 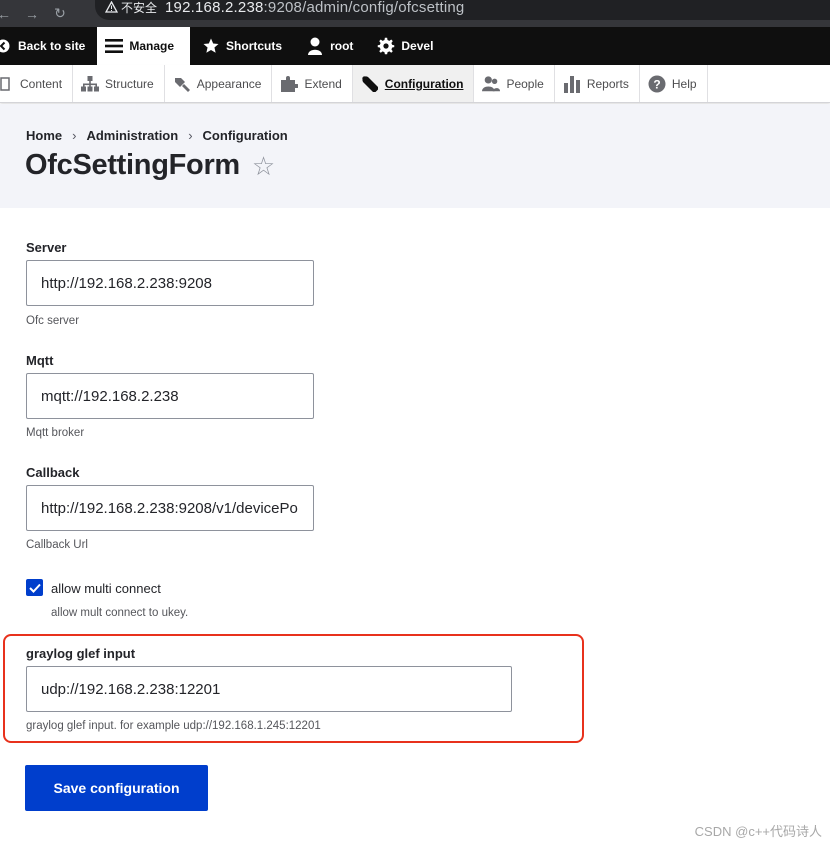 I want to click on back-to-site-label: Back to site, so click(x=52, y=46).